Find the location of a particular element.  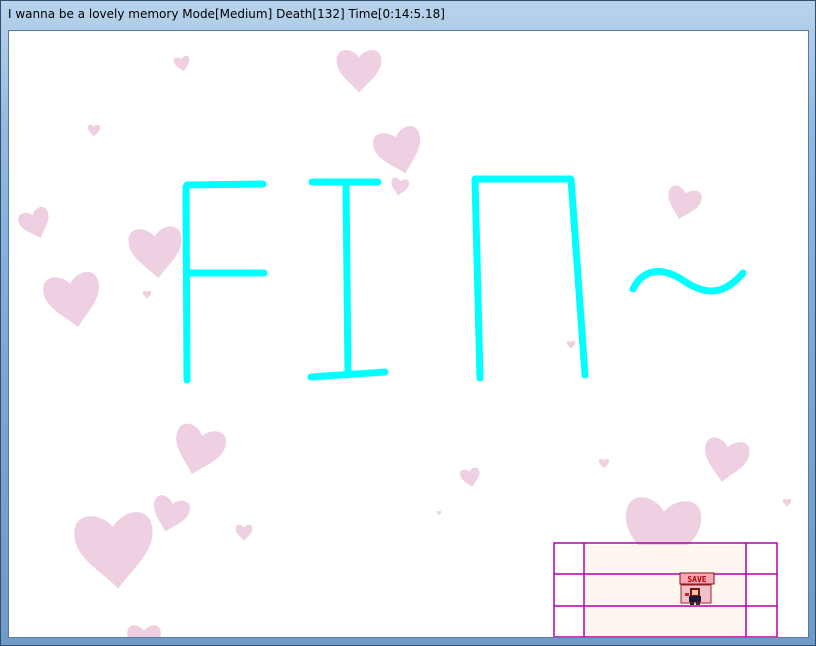

save-label: SAVE is located at coordinates (696, 579).